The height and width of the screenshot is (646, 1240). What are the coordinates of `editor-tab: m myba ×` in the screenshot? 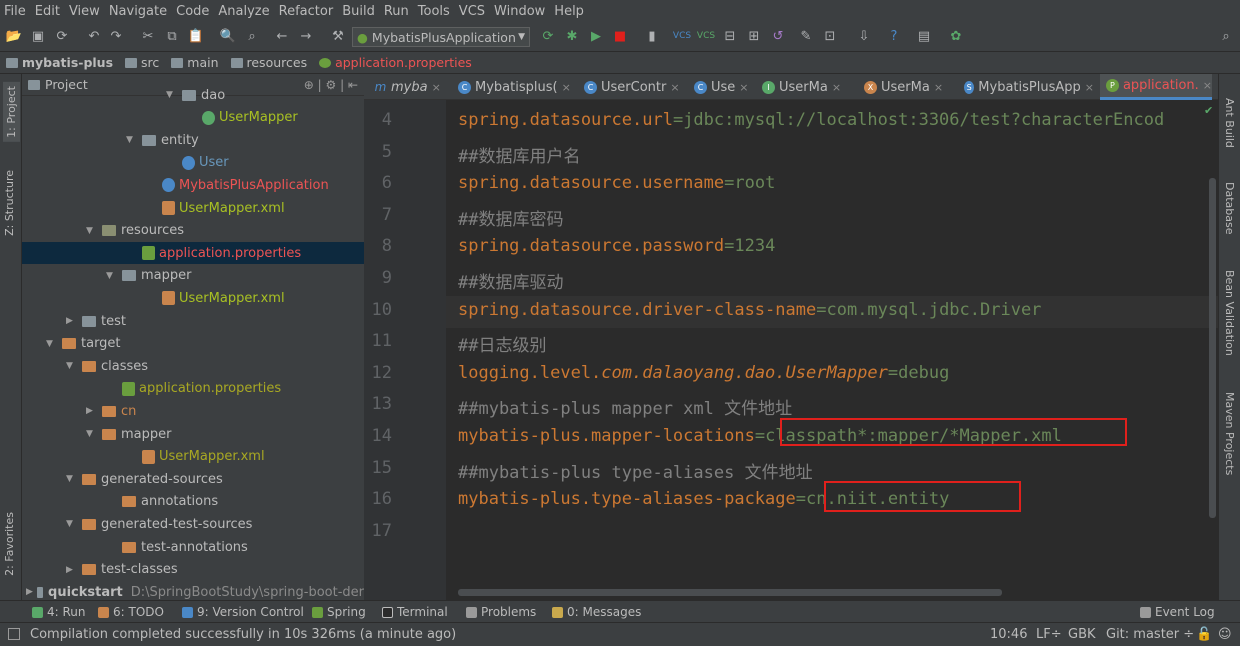 It's located at (408, 87).